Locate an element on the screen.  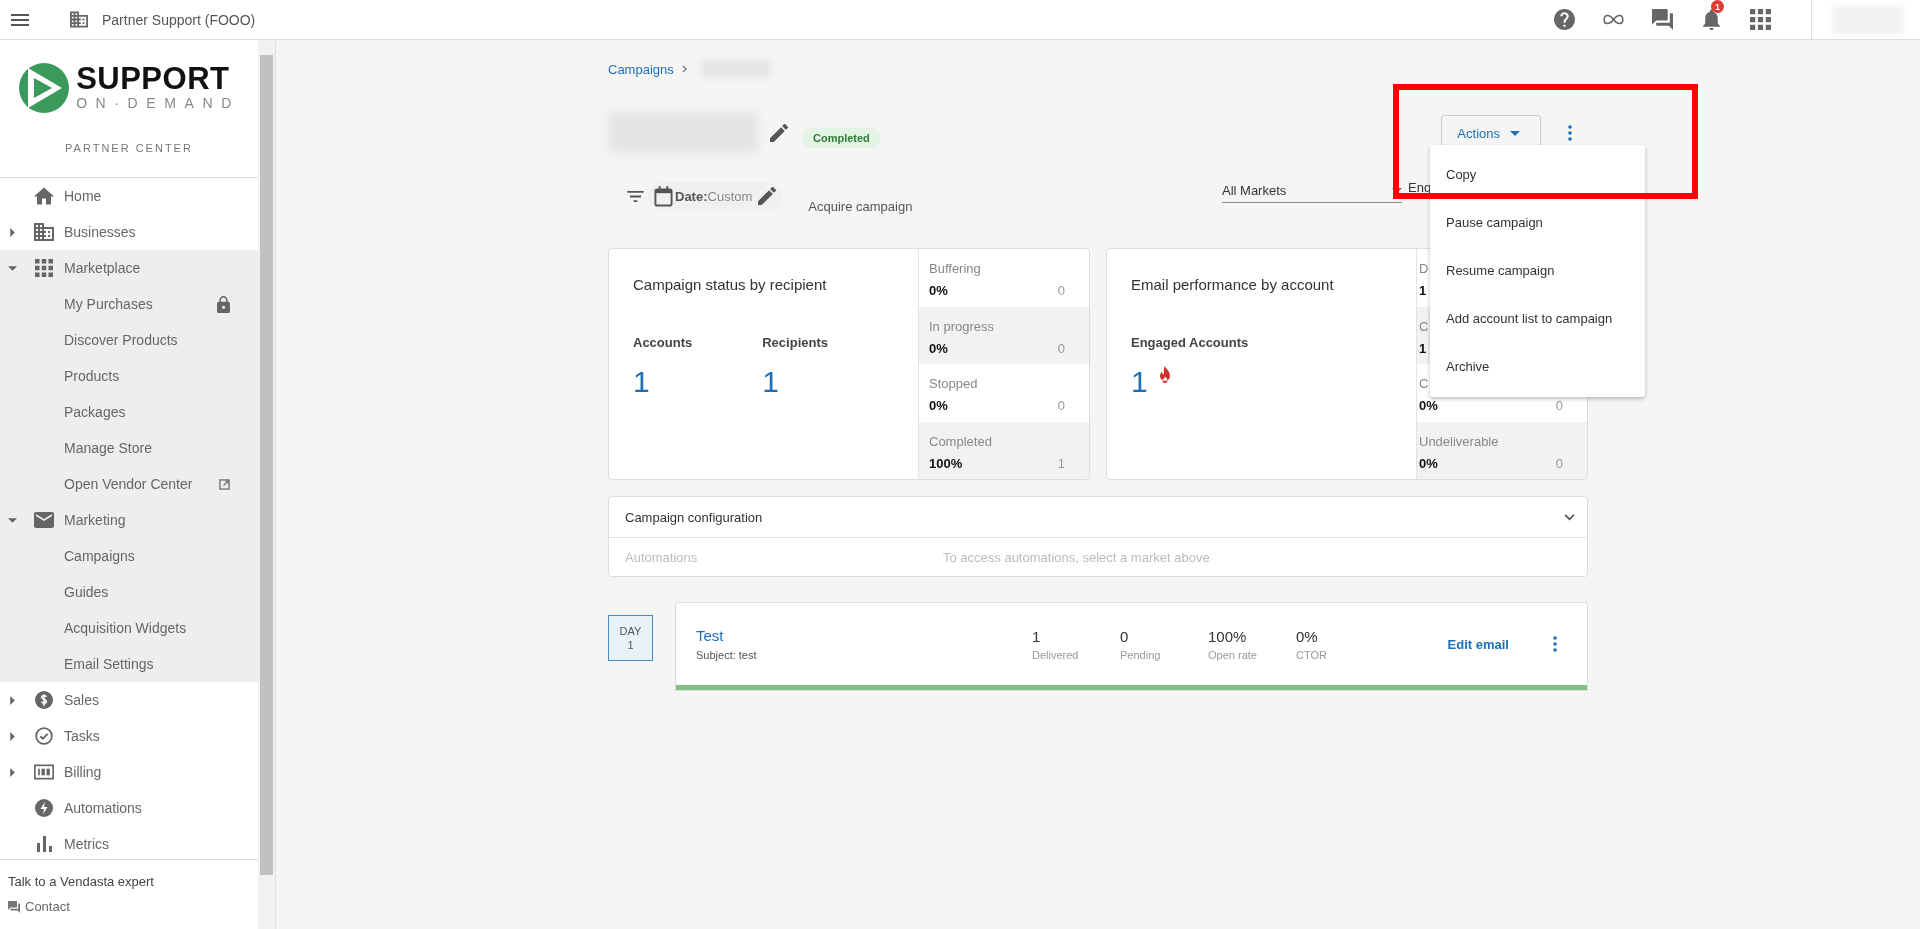
breadcrumb-link: Campaigns is located at coordinates (641, 69).